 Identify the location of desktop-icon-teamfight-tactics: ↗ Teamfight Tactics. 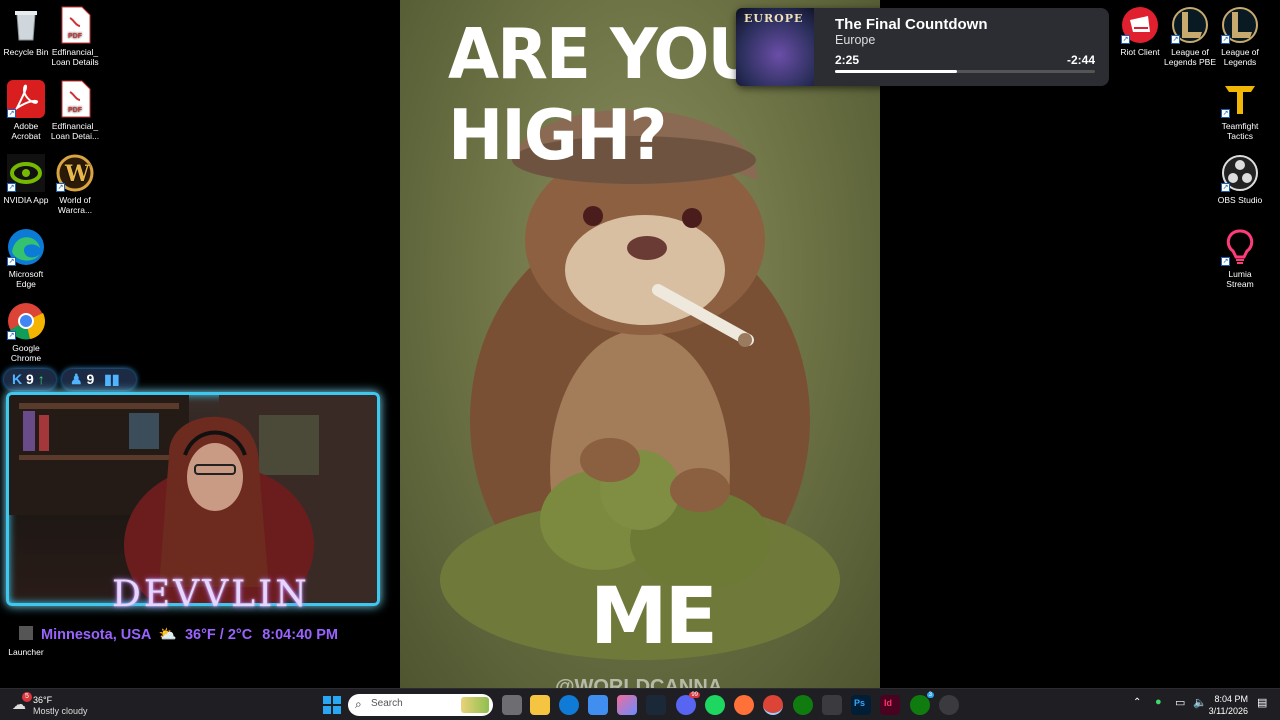
(1240, 110).